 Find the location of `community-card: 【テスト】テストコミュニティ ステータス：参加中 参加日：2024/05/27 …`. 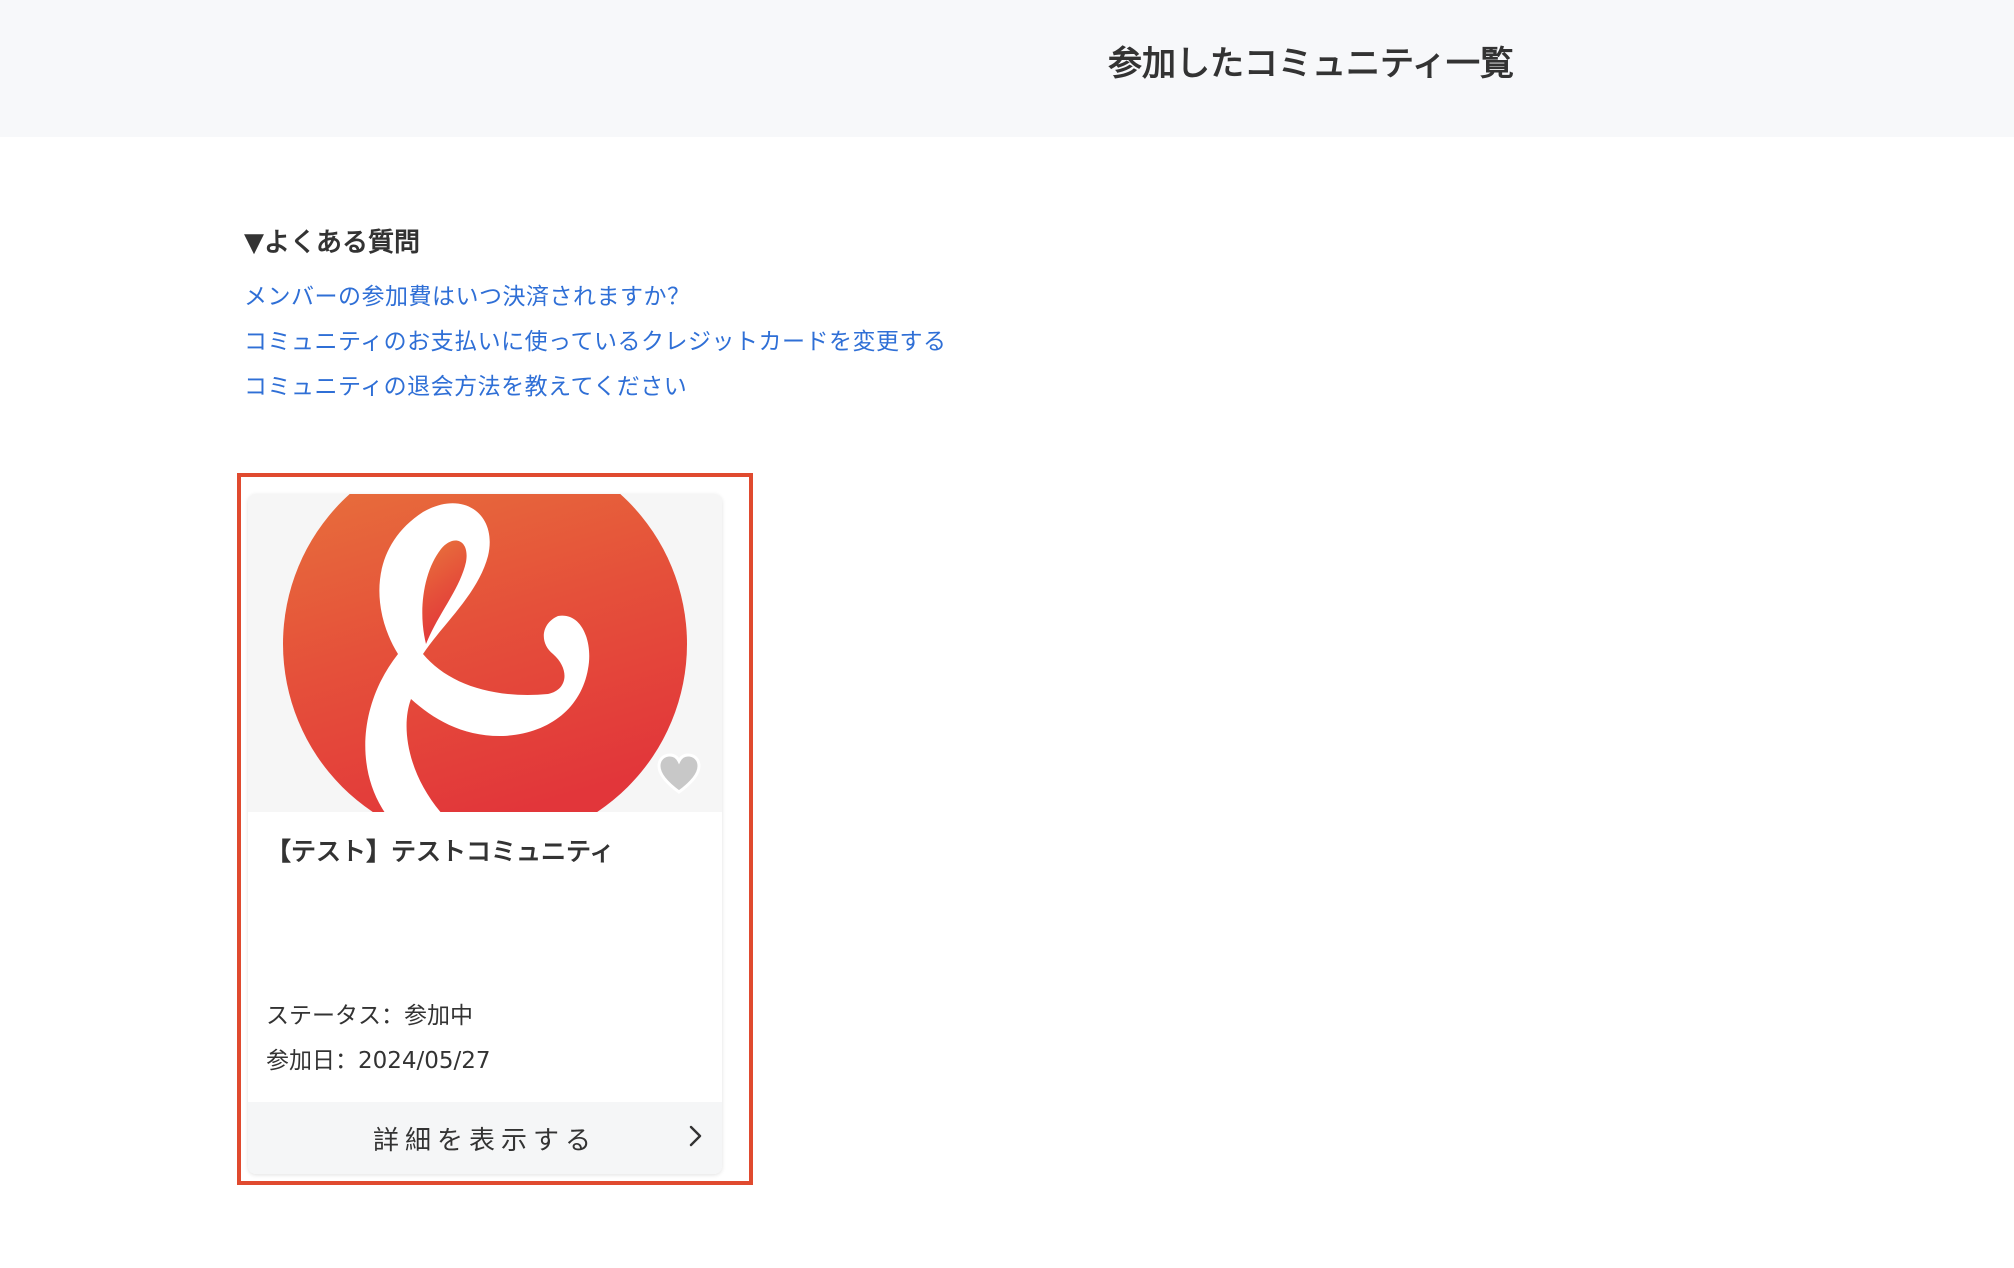

community-card: 【テスト】テストコミュニティ ステータス：参加中 参加日：2024/05/27 … is located at coordinates (485, 834).